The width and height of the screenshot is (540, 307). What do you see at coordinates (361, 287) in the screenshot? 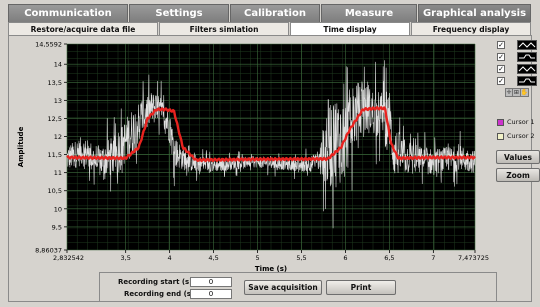
I see `print-button: Print` at bounding box center [361, 287].